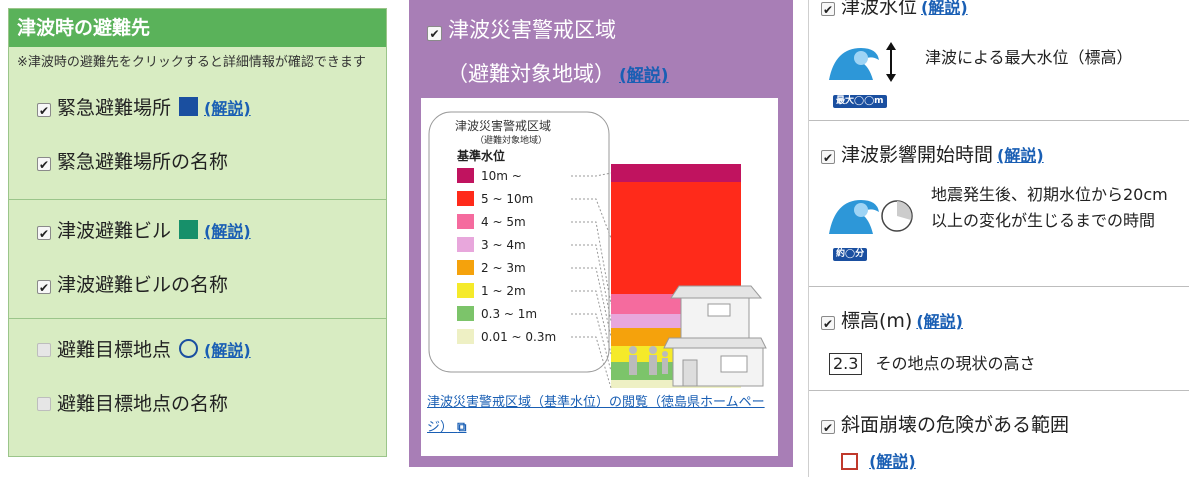 Image resolution: width=1189 pixels, height=477 pixels. I want to click on max-level-toggle: ✔ 津波水位 (解説), so click(888, 9).